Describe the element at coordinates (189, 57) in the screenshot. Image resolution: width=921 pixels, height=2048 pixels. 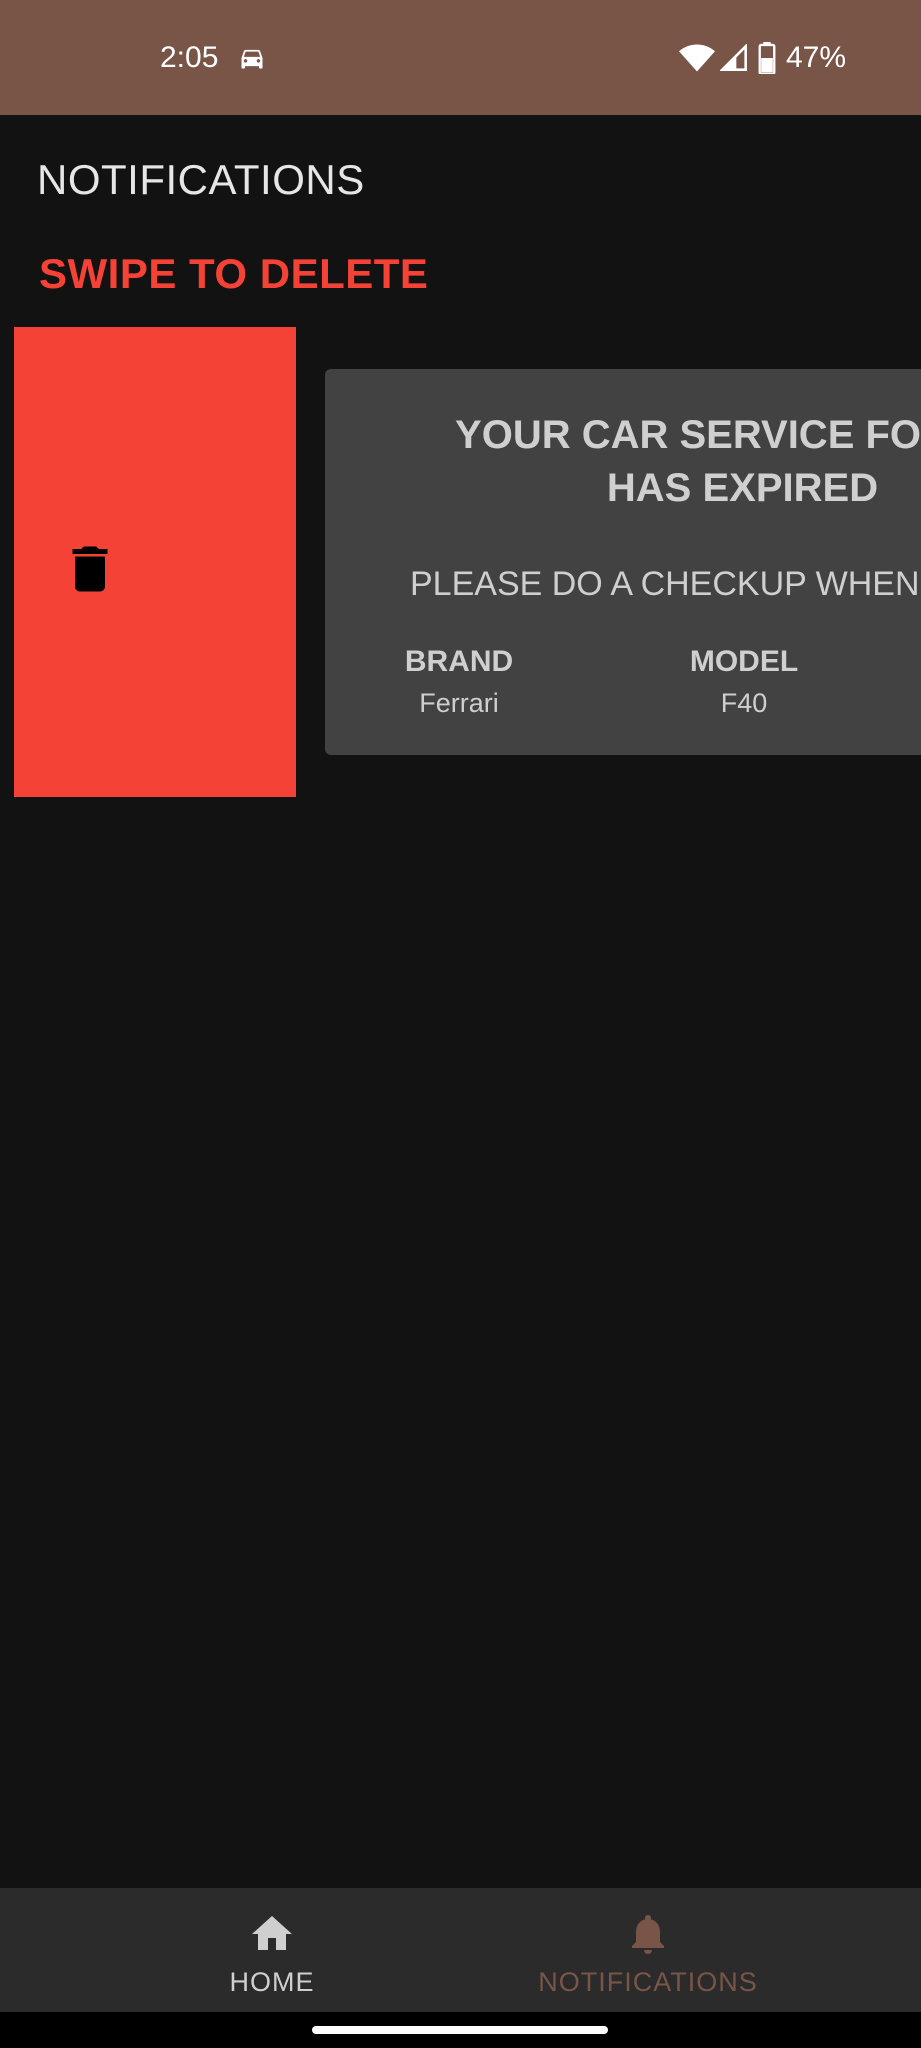
I see `status-time: 2:05` at that location.